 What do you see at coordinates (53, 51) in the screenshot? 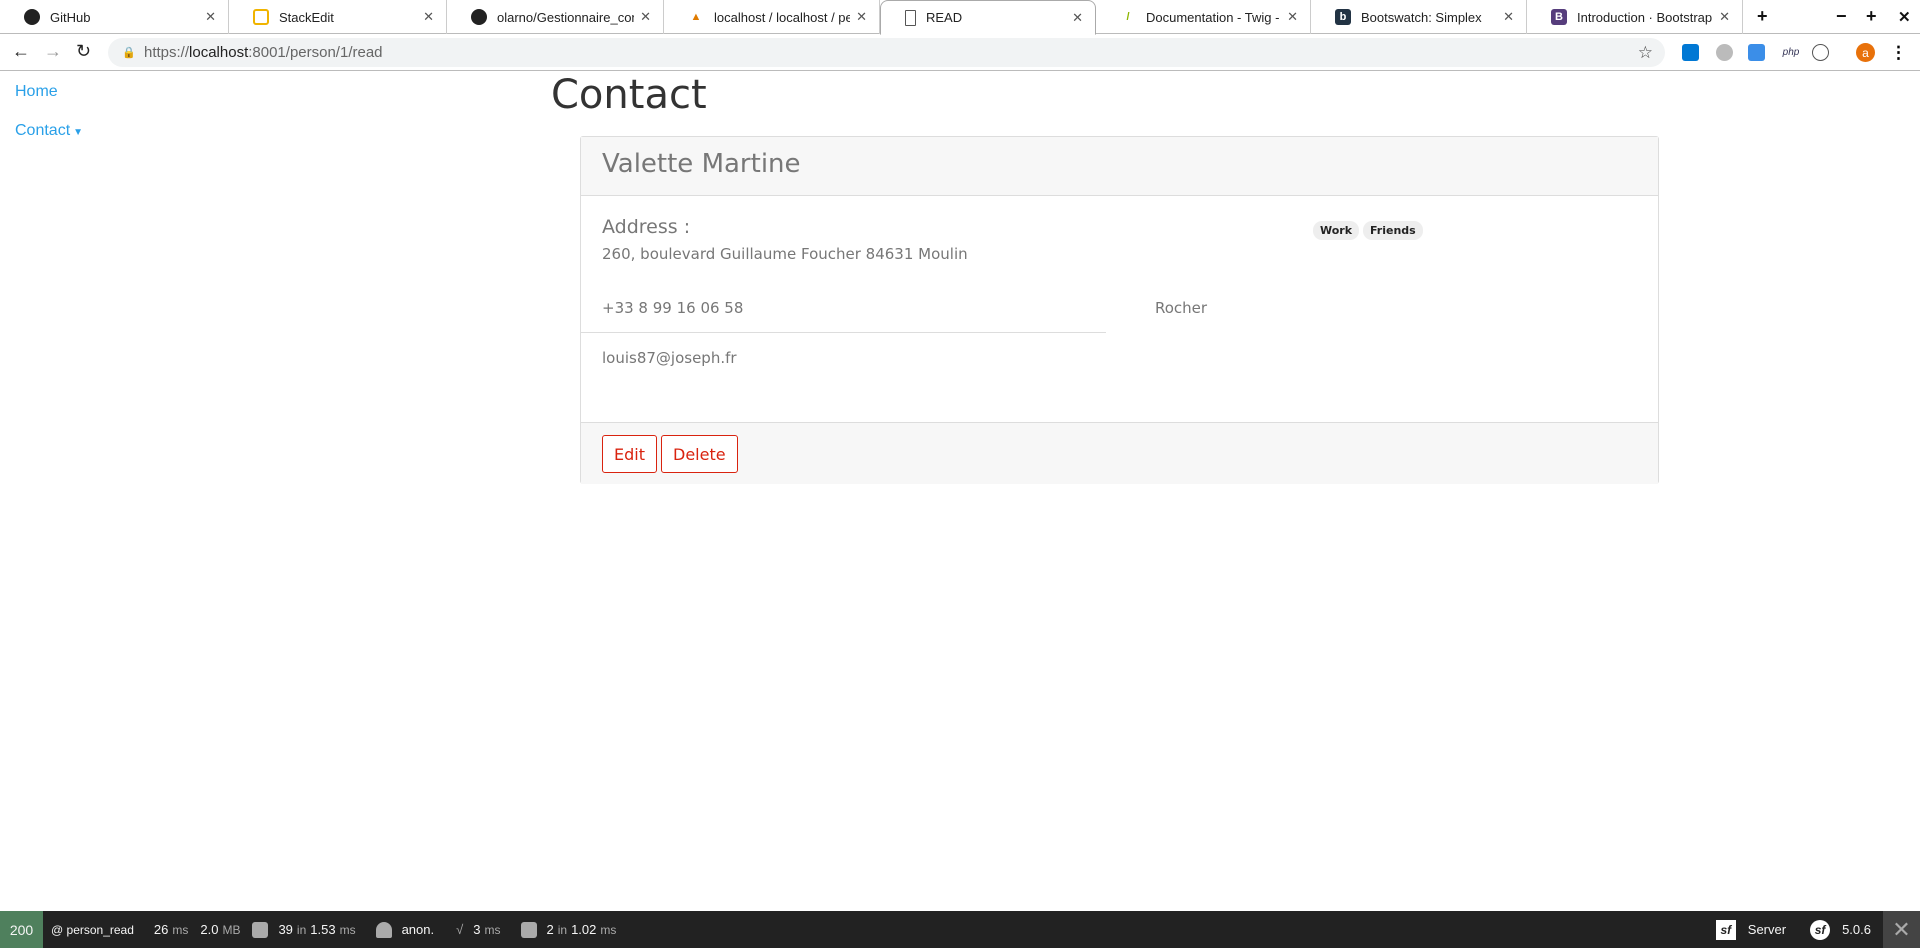
I see `forward-button: →` at bounding box center [53, 51].